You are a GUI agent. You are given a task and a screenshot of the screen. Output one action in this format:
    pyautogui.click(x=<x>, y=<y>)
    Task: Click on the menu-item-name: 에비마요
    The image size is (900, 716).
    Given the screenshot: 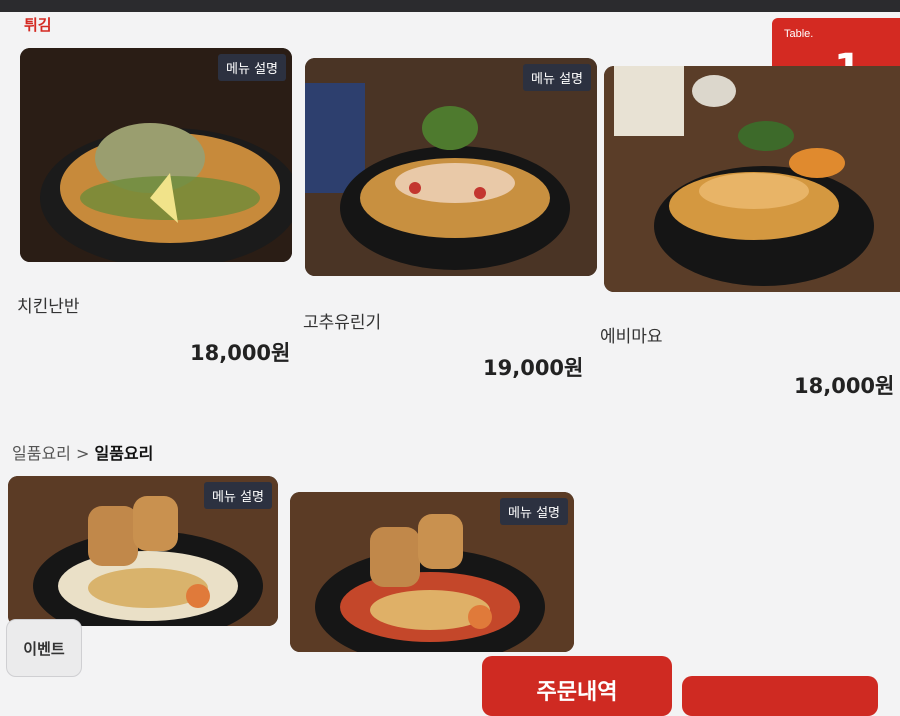 What is the action you would take?
    pyautogui.click(x=631, y=337)
    